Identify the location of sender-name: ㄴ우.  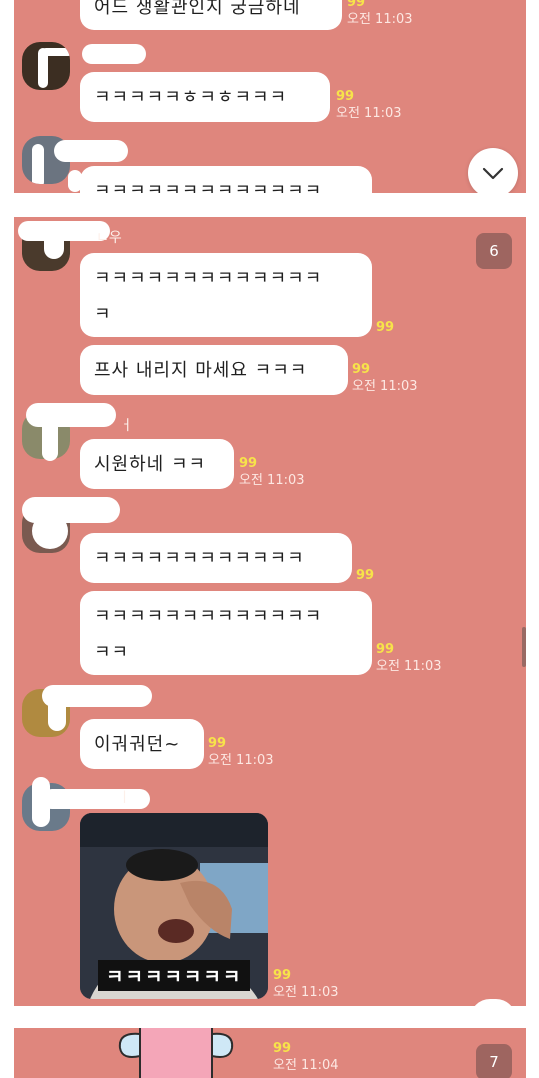
(109, 238).